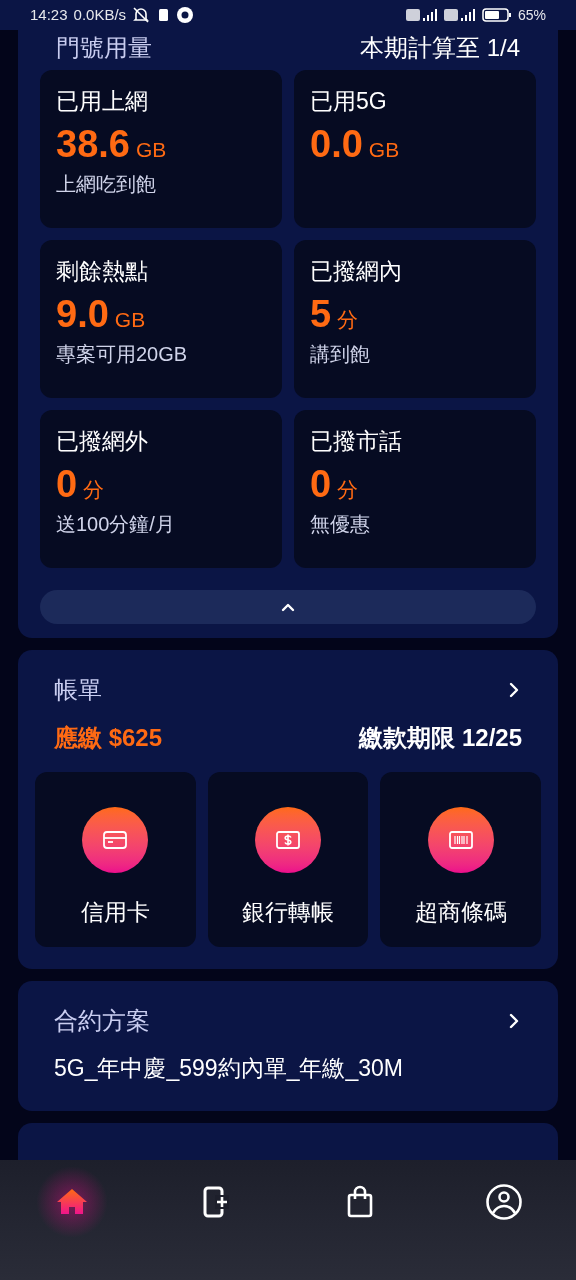 The height and width of the screenshot is (1280, 576). Describe the element at coordinates (115, 524) in the screenshot. I see `usage-note: 送100分鐘/月` at that location.